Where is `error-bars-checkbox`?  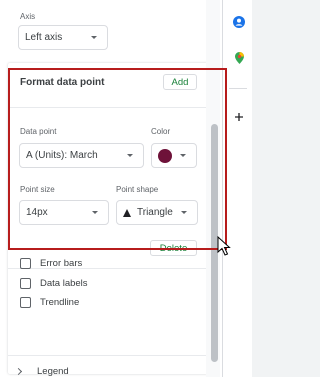 error-bars-checkbox is located at coordinates (25, 263).